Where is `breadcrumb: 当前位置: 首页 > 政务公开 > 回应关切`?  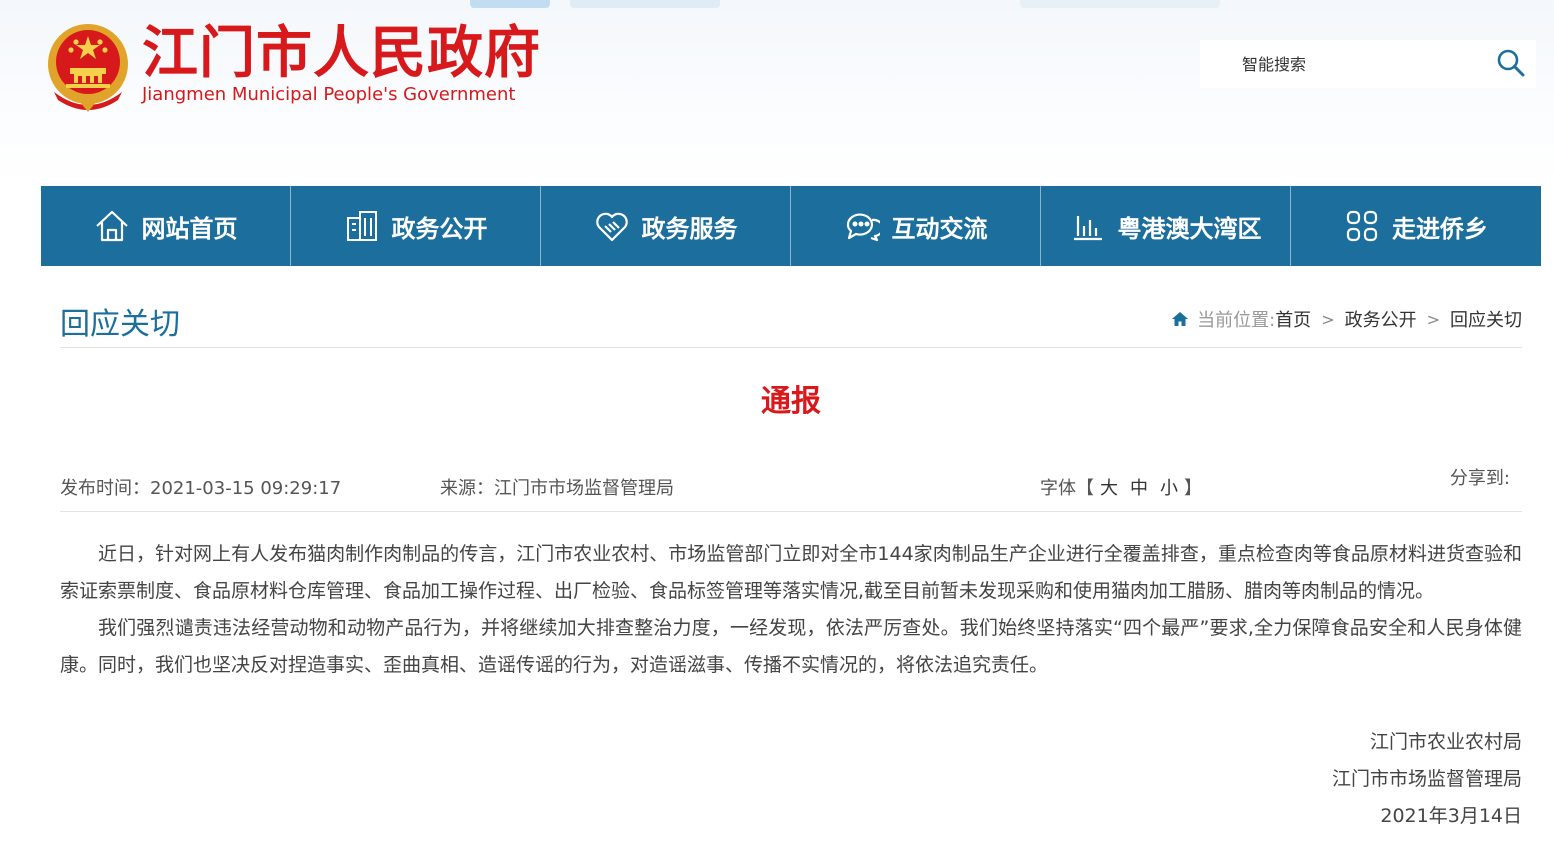
breadcrumb: 当前位置: 首页 > 政务公开 > 回应关切 is located at coordinates (1346, 319).